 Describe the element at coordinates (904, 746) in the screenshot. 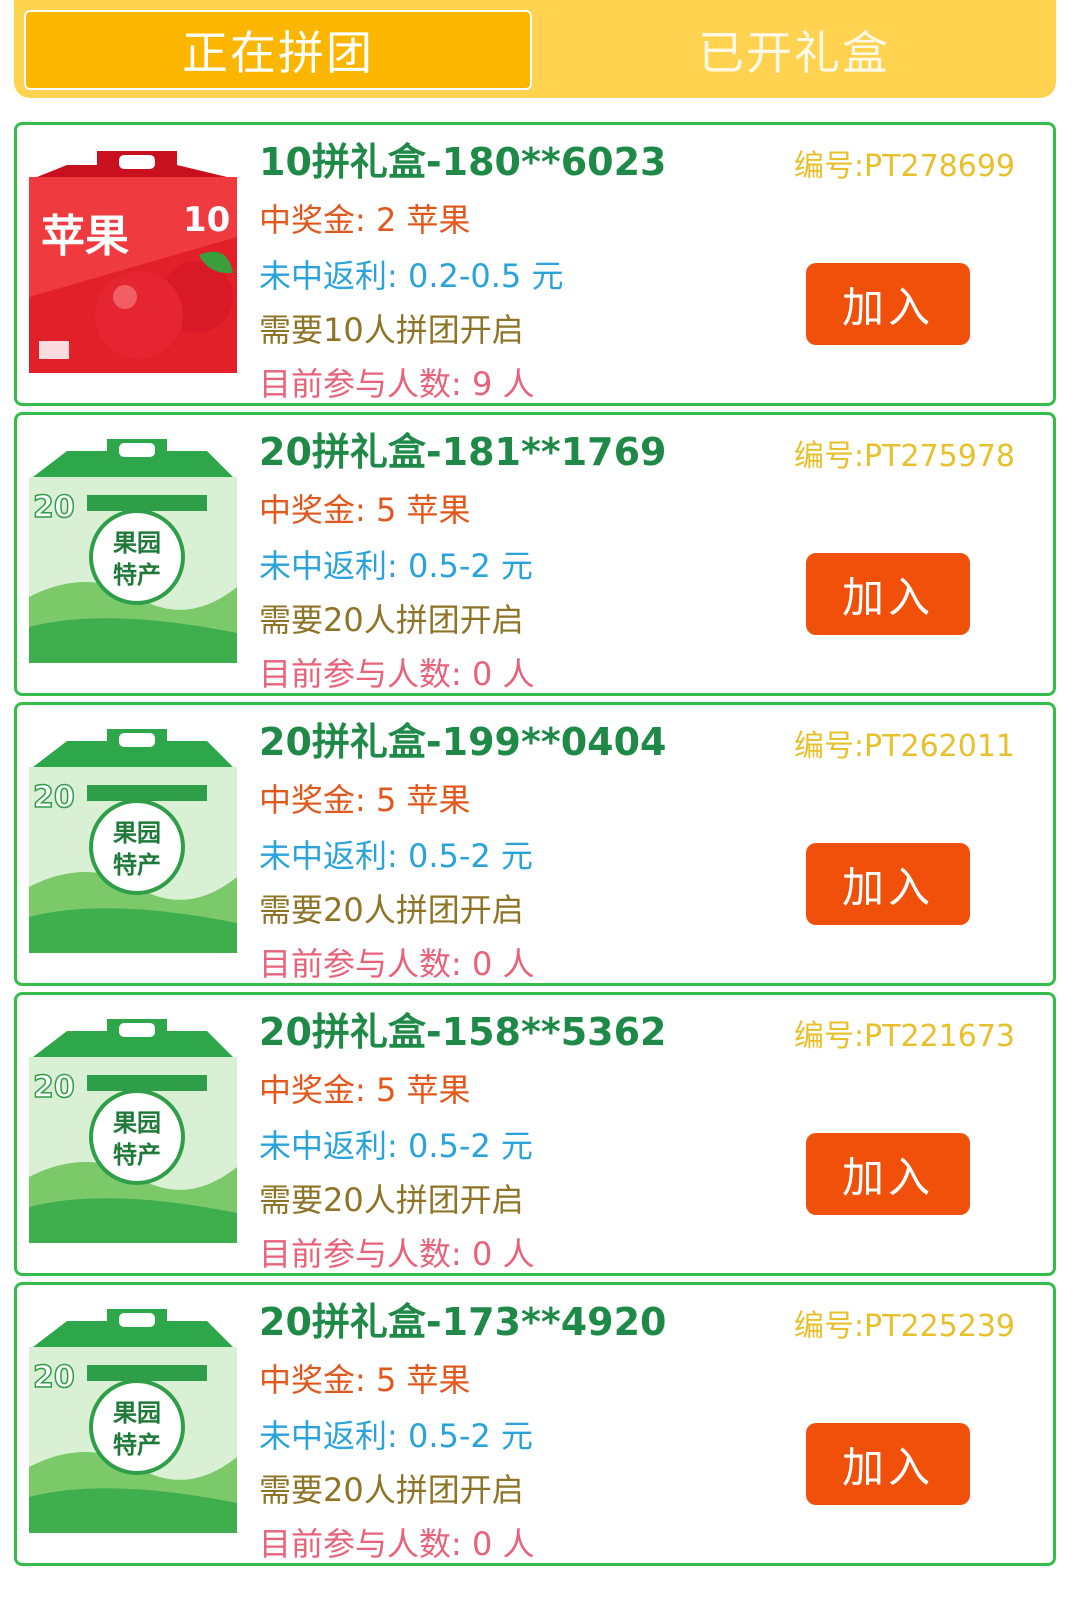

I see `box-serial-number: 编号:PT262011` at that location.